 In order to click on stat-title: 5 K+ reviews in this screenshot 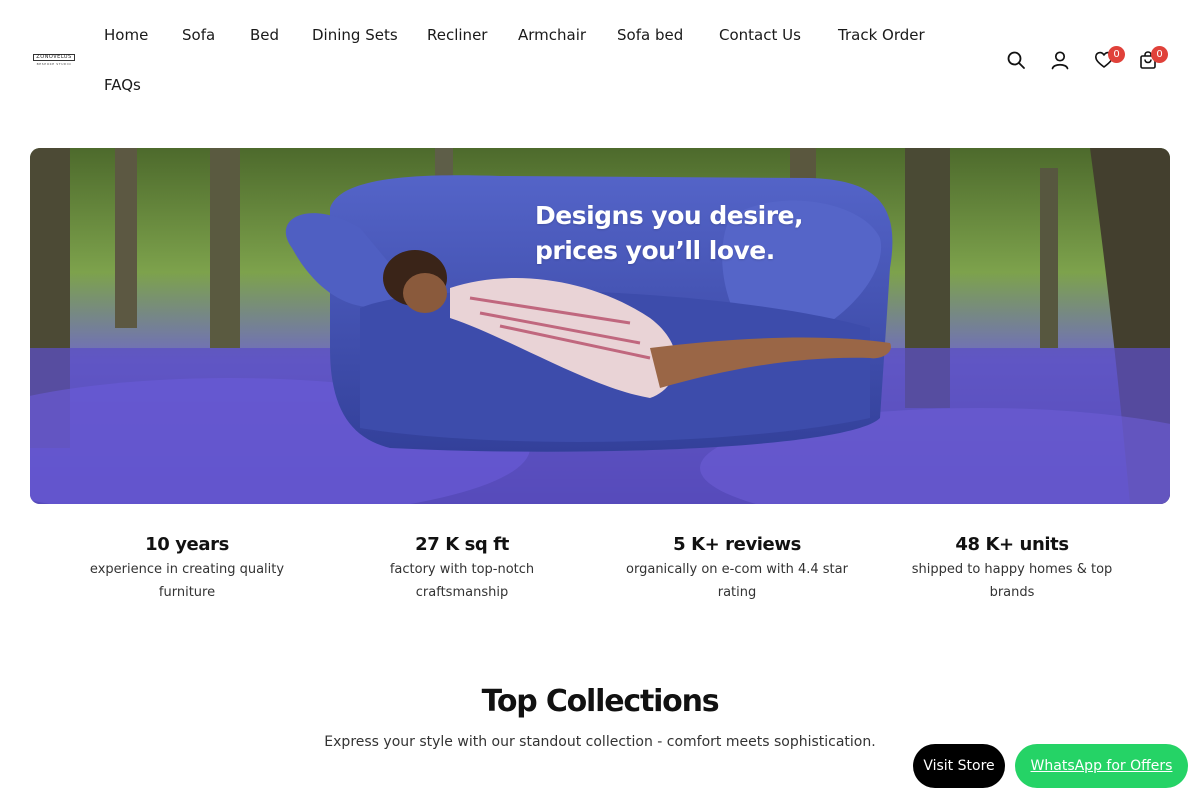, I will do `click(737, 544)`.